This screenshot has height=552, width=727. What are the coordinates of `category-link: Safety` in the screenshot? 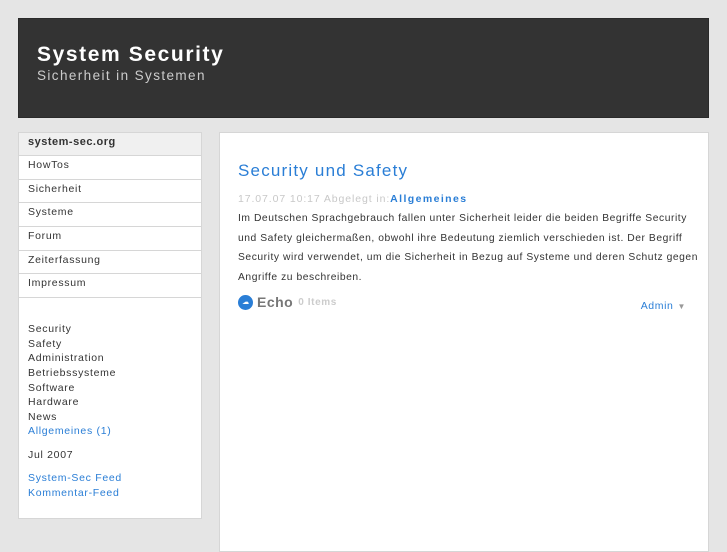 It's located at (110, 344).